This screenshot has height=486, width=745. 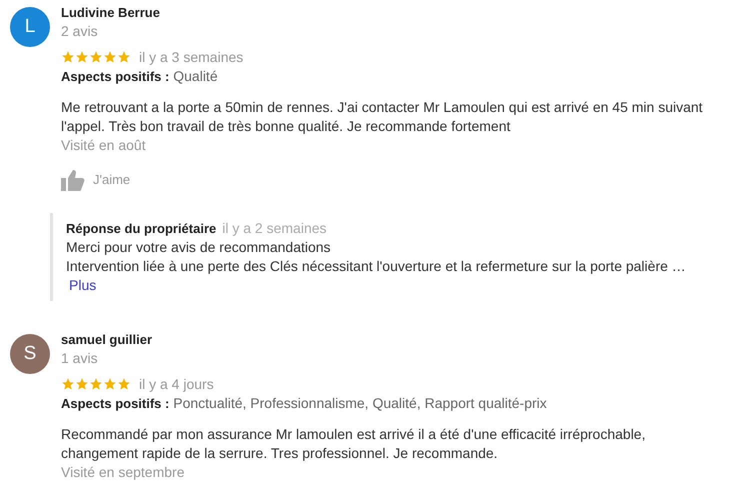 I want to click on avatar: L, so click(x=30, y=27).